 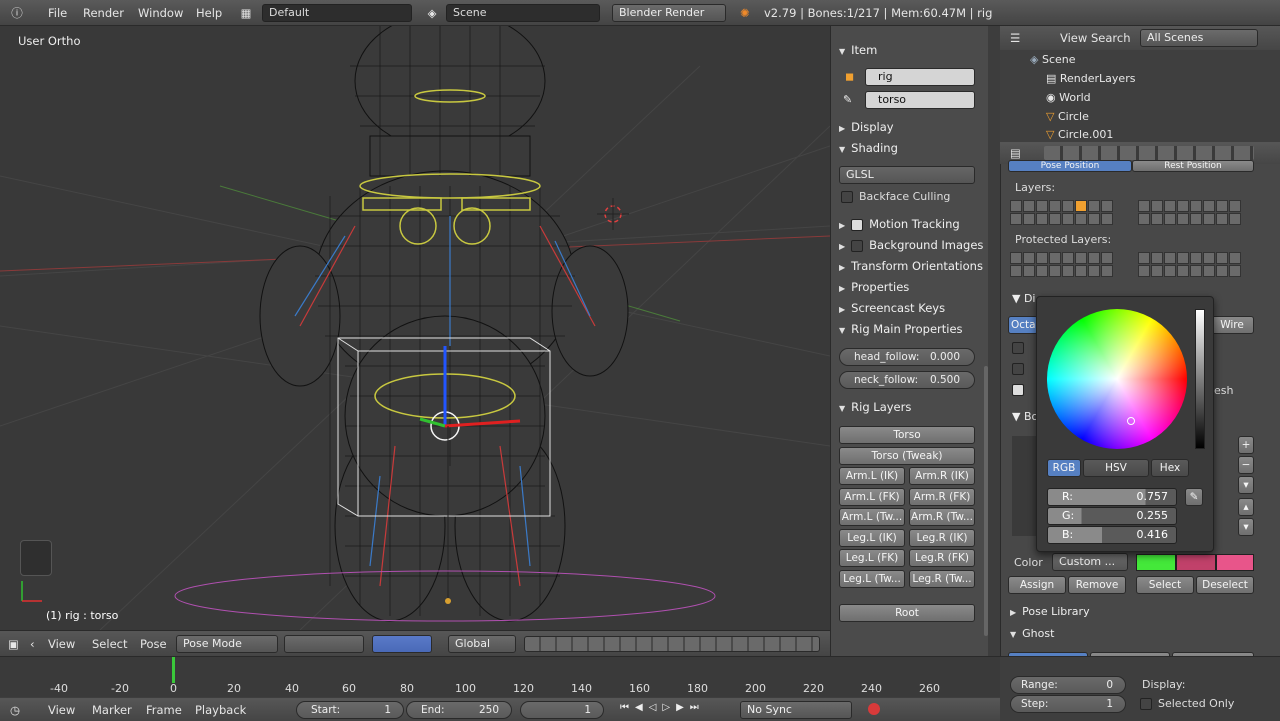 I want to click on timeline-menu-frame: Frame, so click(x=164, y=710).